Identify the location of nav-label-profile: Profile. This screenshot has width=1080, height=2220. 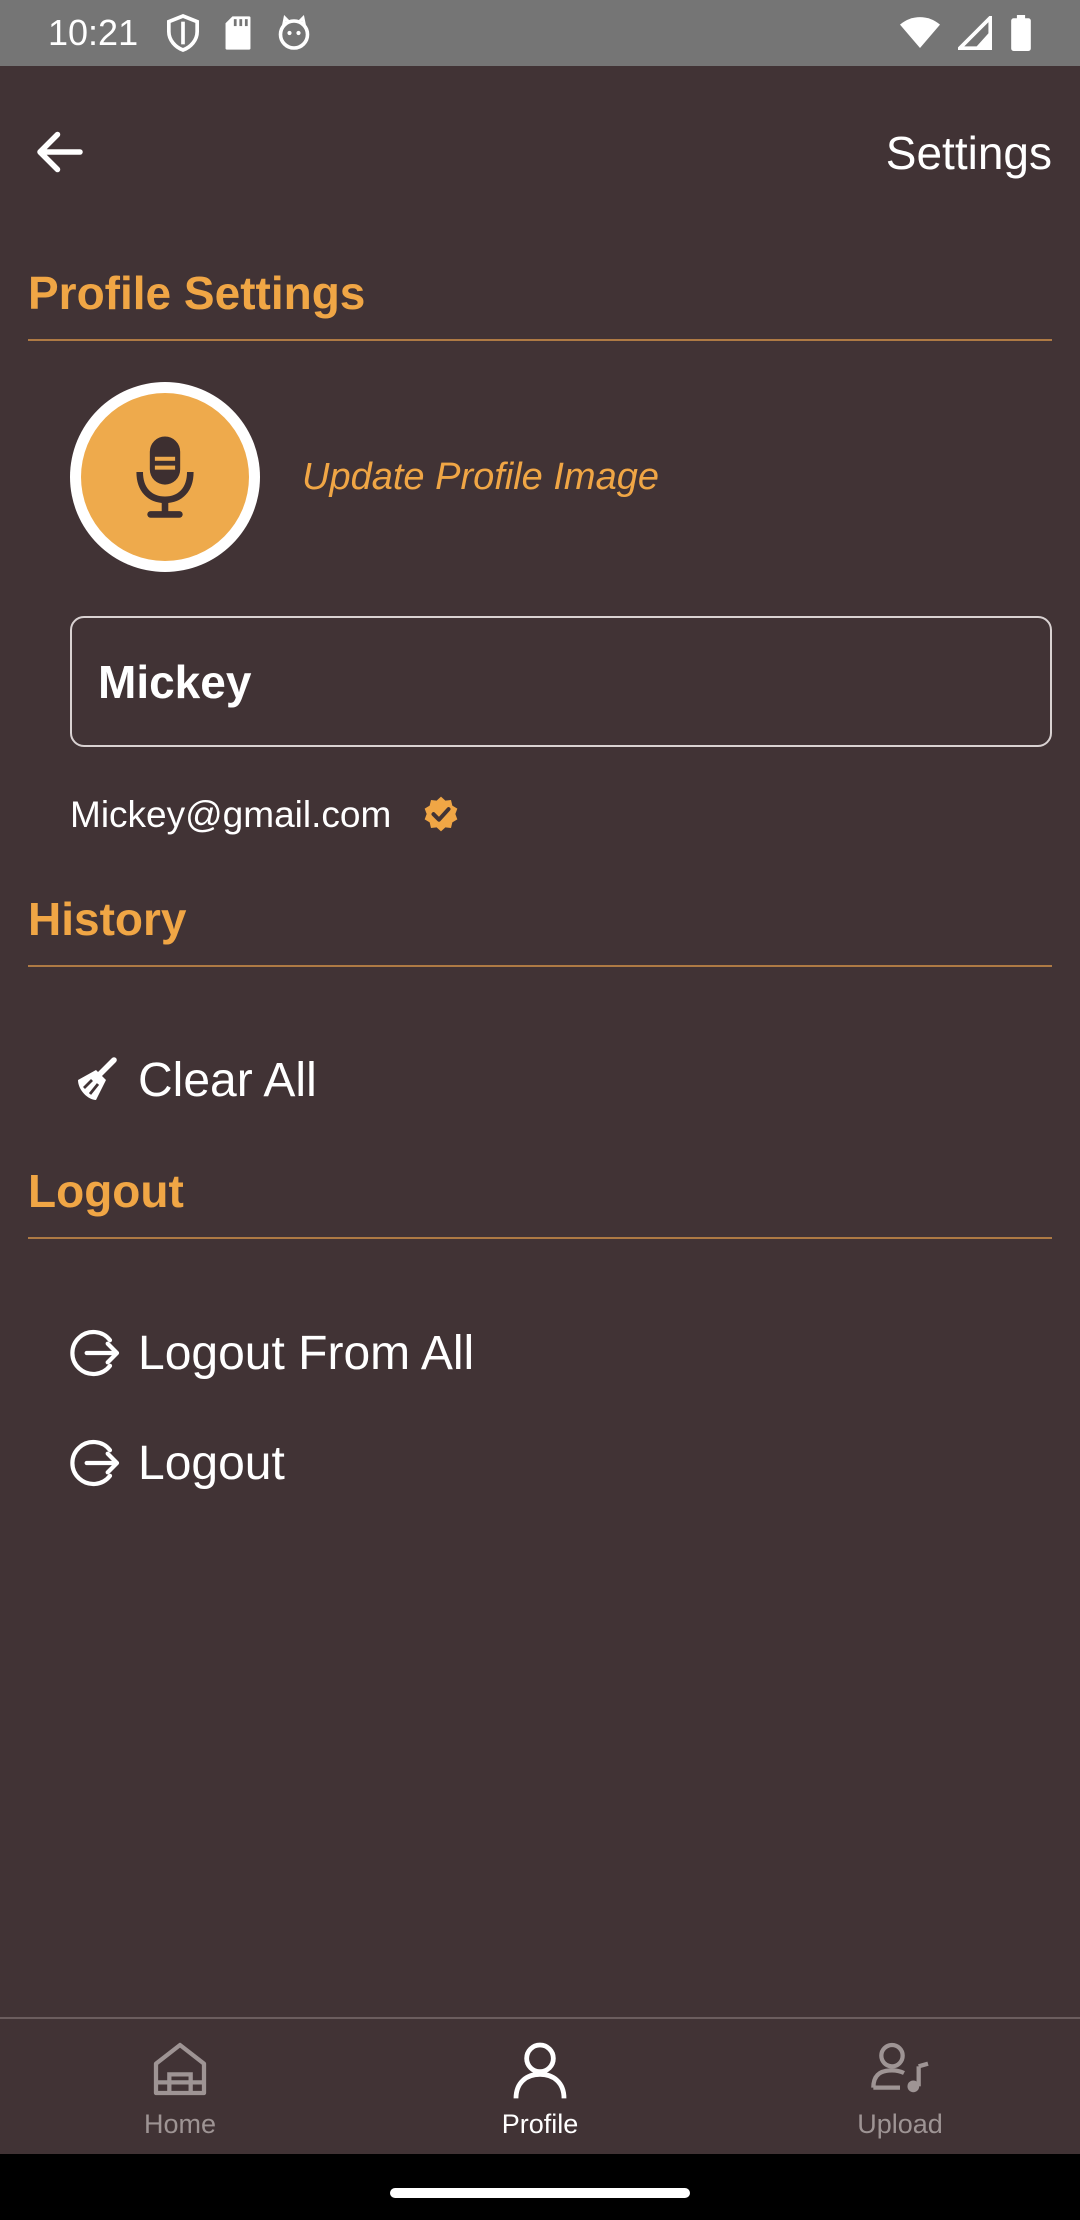
(540, 2124).